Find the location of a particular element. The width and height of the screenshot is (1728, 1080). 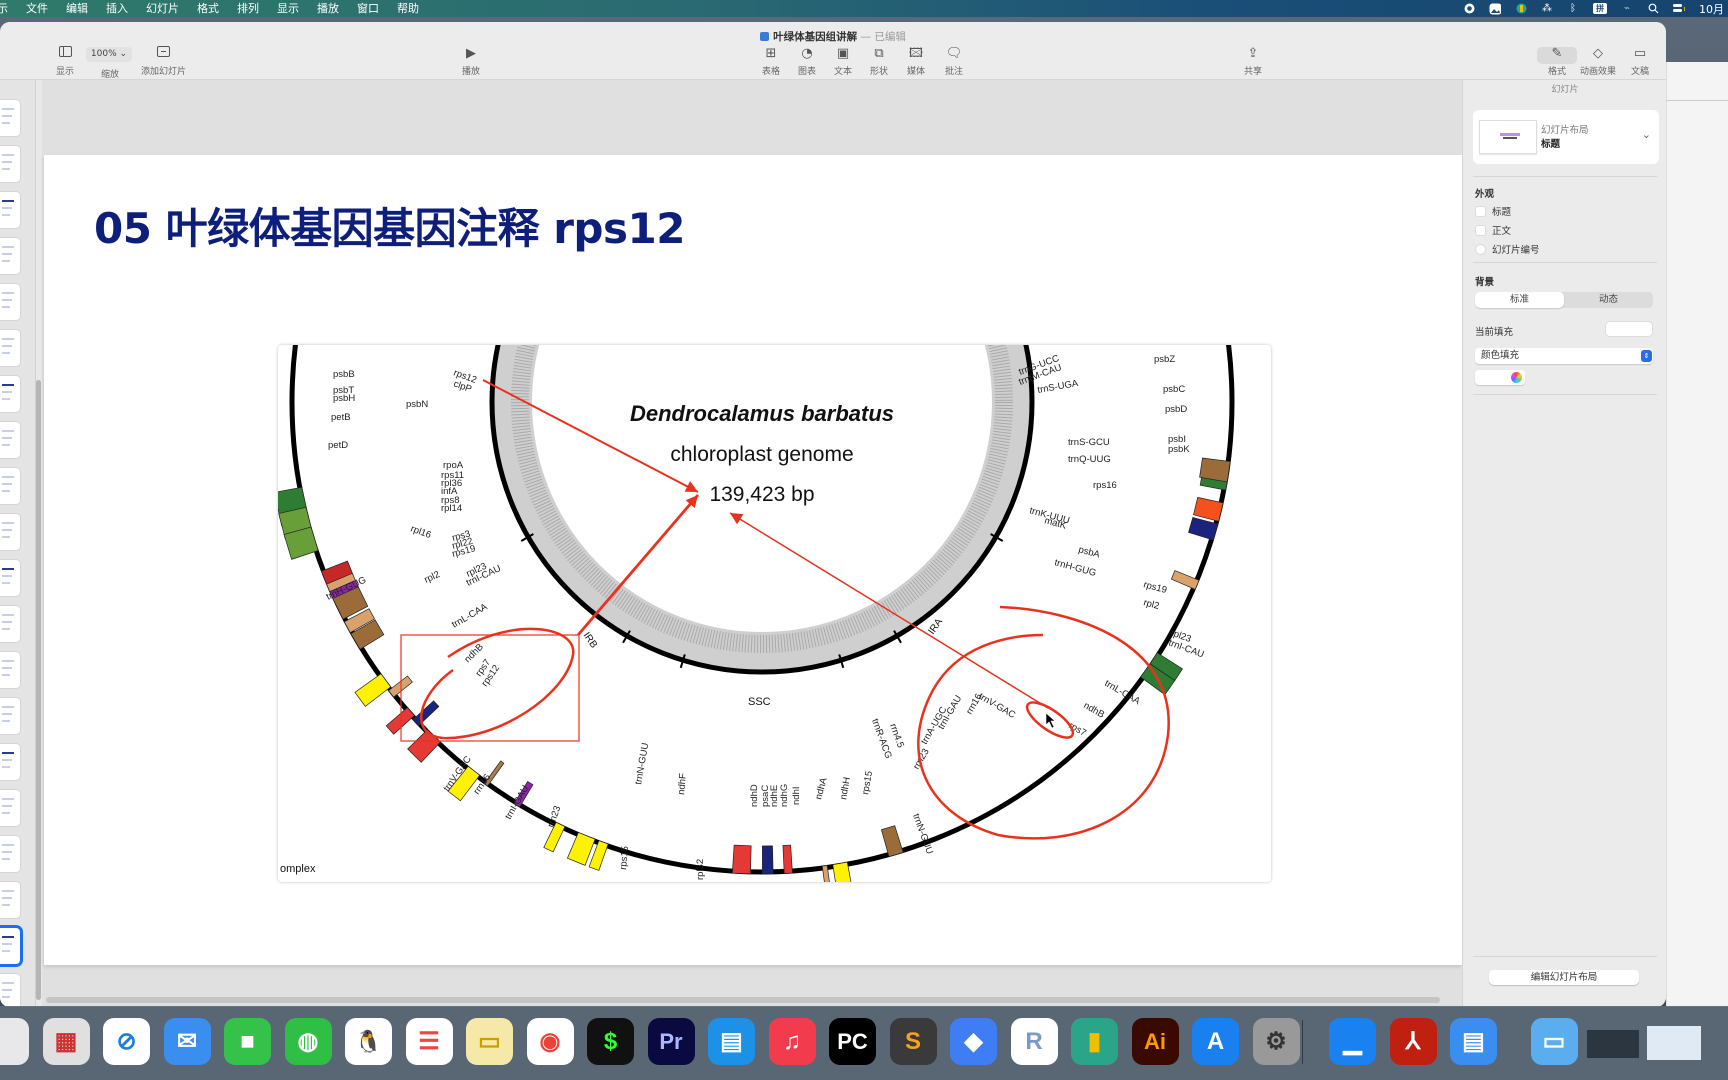

add-slide-button: 添加幻灯片 is located at coordinates (163, 61).